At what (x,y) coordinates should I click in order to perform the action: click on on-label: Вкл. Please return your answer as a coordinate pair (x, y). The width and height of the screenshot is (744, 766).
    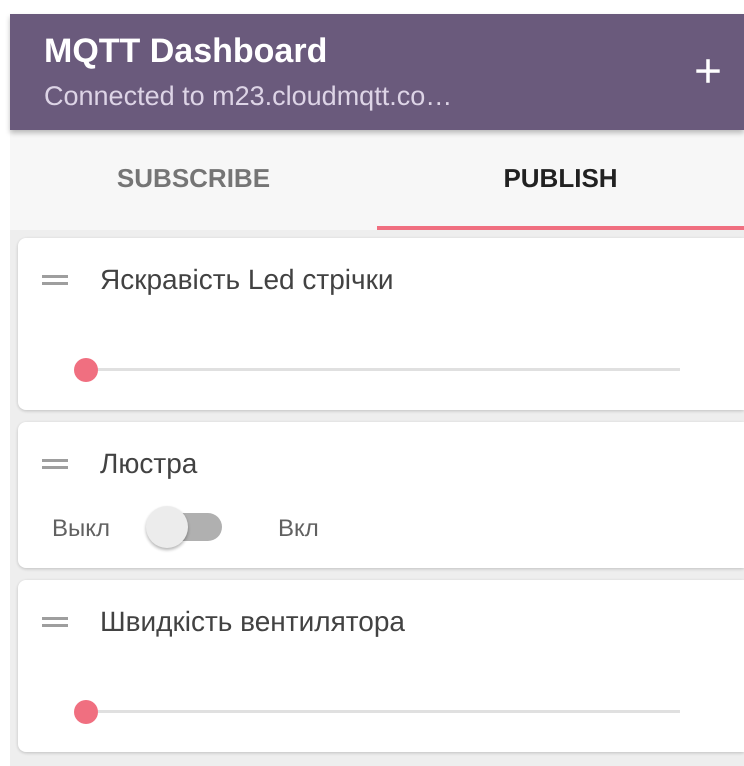
    Looking at the image, I should click on (298, 529).